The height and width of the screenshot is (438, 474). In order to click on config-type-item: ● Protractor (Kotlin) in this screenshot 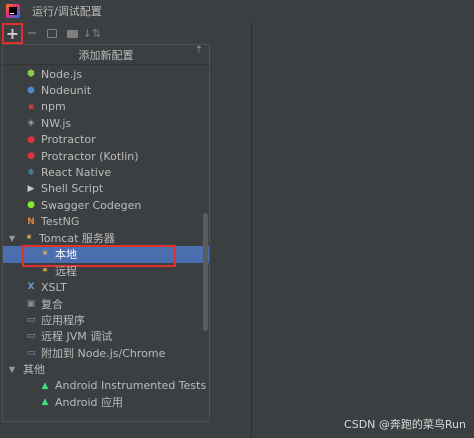, I will do `click(106, 156)`.